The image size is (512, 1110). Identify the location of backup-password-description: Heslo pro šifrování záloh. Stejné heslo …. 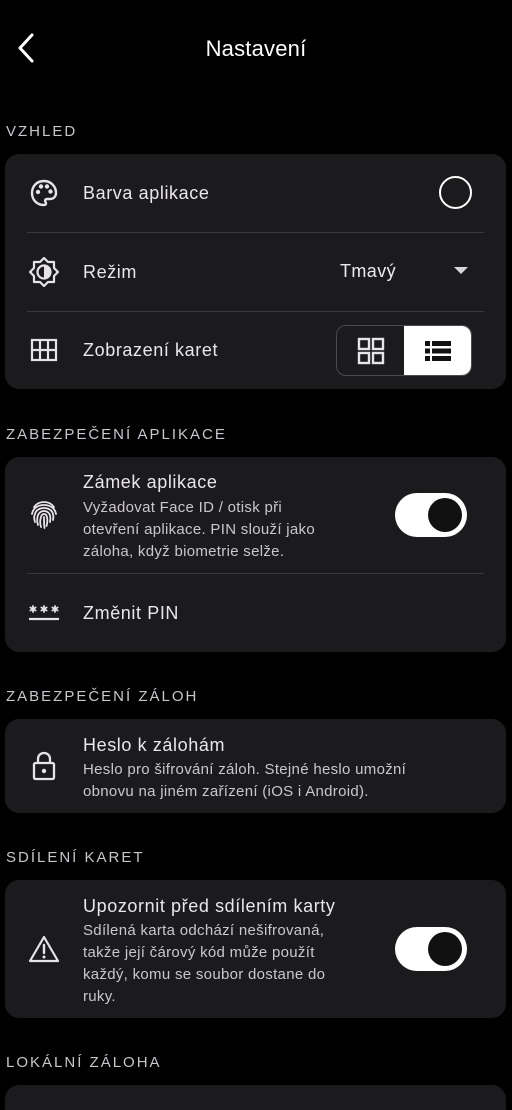
(283, 781).